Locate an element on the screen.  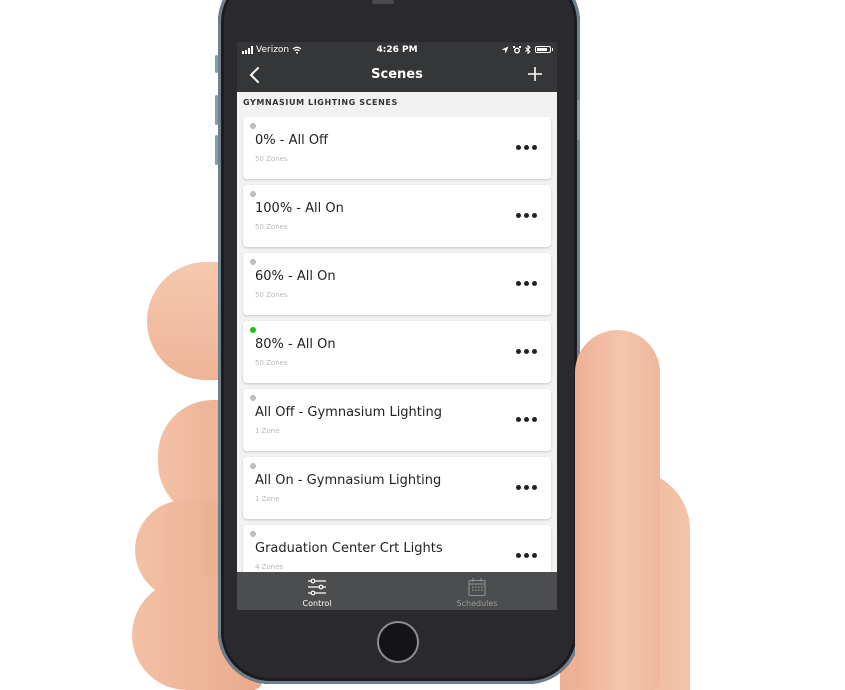
scene-name: Graduation Center Crt Lights is located at coordinates (349, 548).